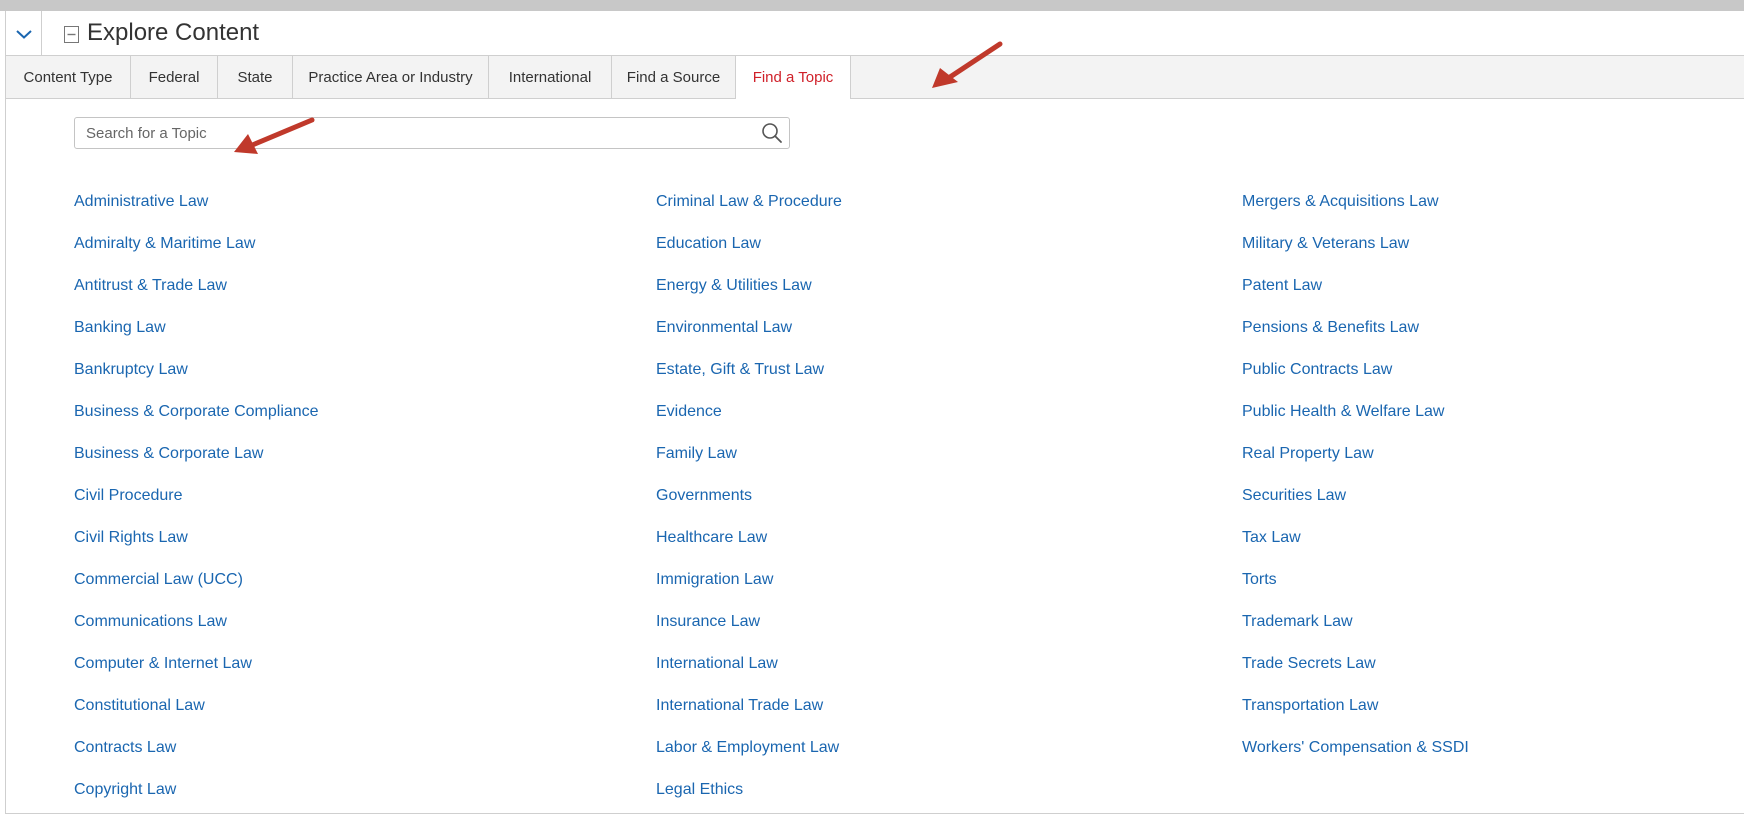  What do you see at coordinates (354, 631) in the screenshot?
I see `topic-link: Communications Law` at bounding box center [354, 631].